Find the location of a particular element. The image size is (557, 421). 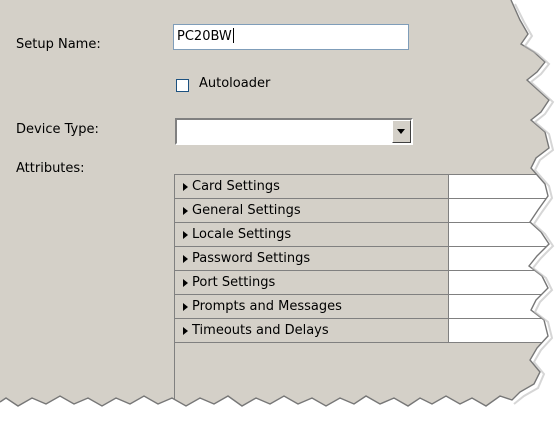

attribute-name-cell: Timeouts and Delays is located at coordinates (312, 330).